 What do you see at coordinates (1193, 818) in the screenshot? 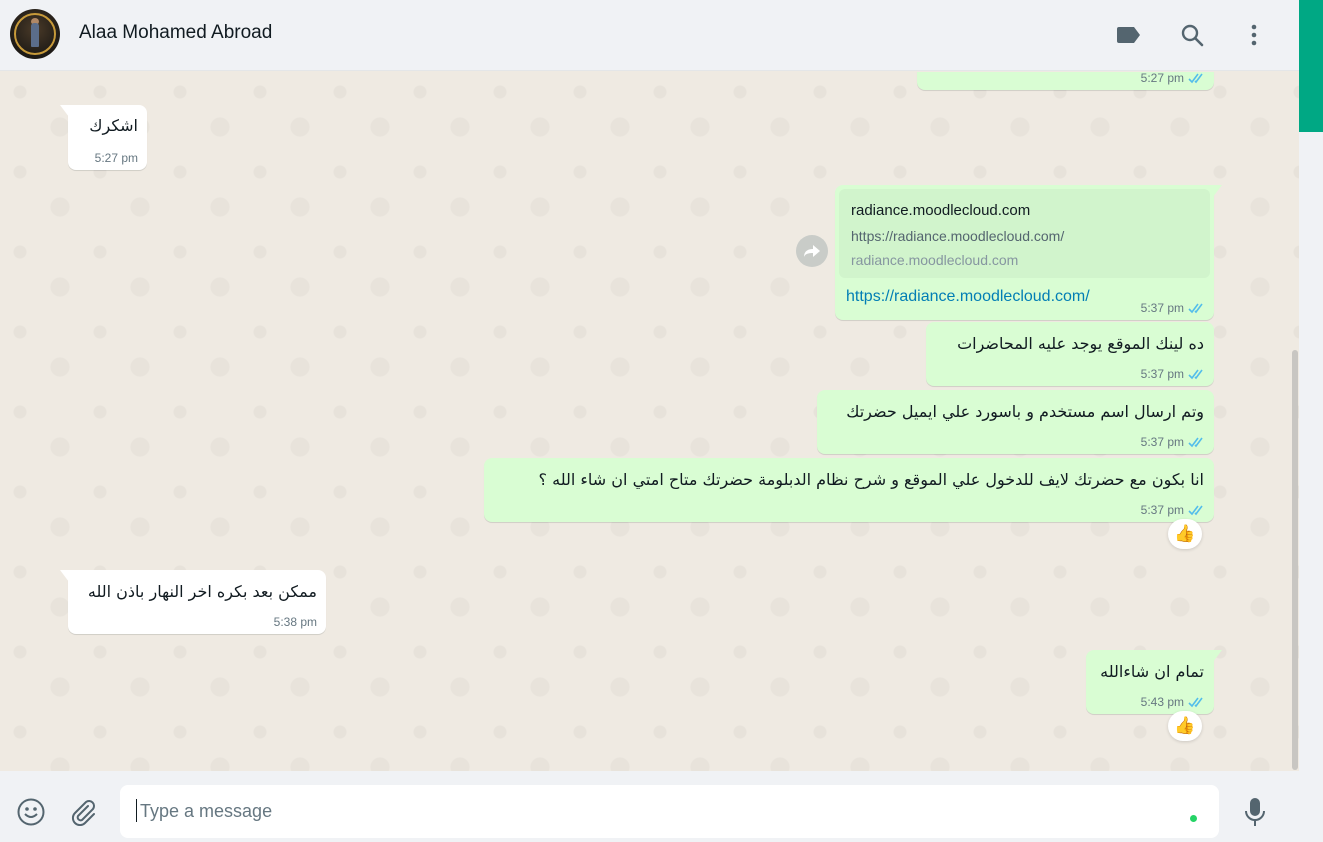
I see `status-dot` at bounding box center [1193, 818].